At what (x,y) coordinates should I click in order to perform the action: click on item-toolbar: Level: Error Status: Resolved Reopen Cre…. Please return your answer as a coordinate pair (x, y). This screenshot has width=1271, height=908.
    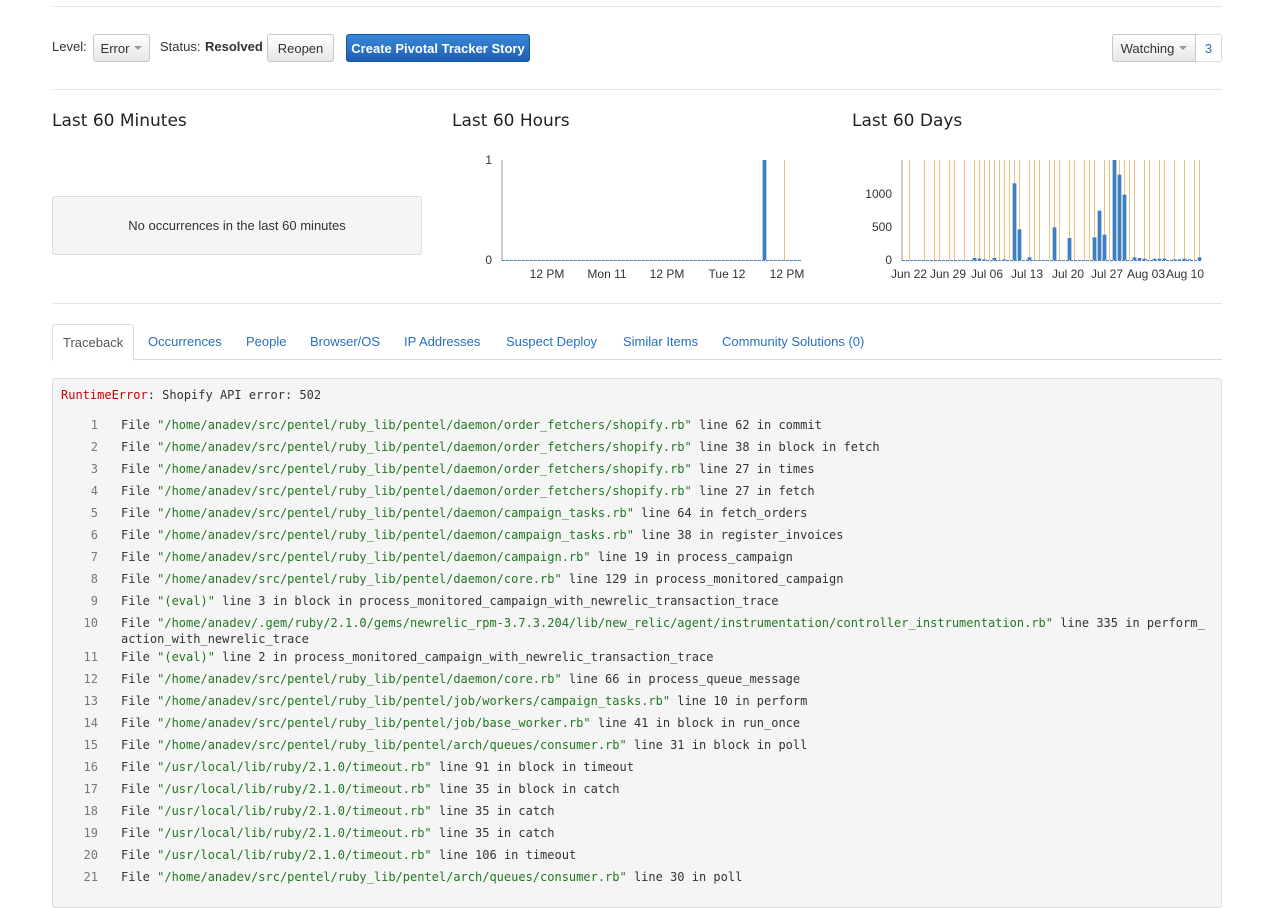
    Looking at the image, I should click on (637, 48).